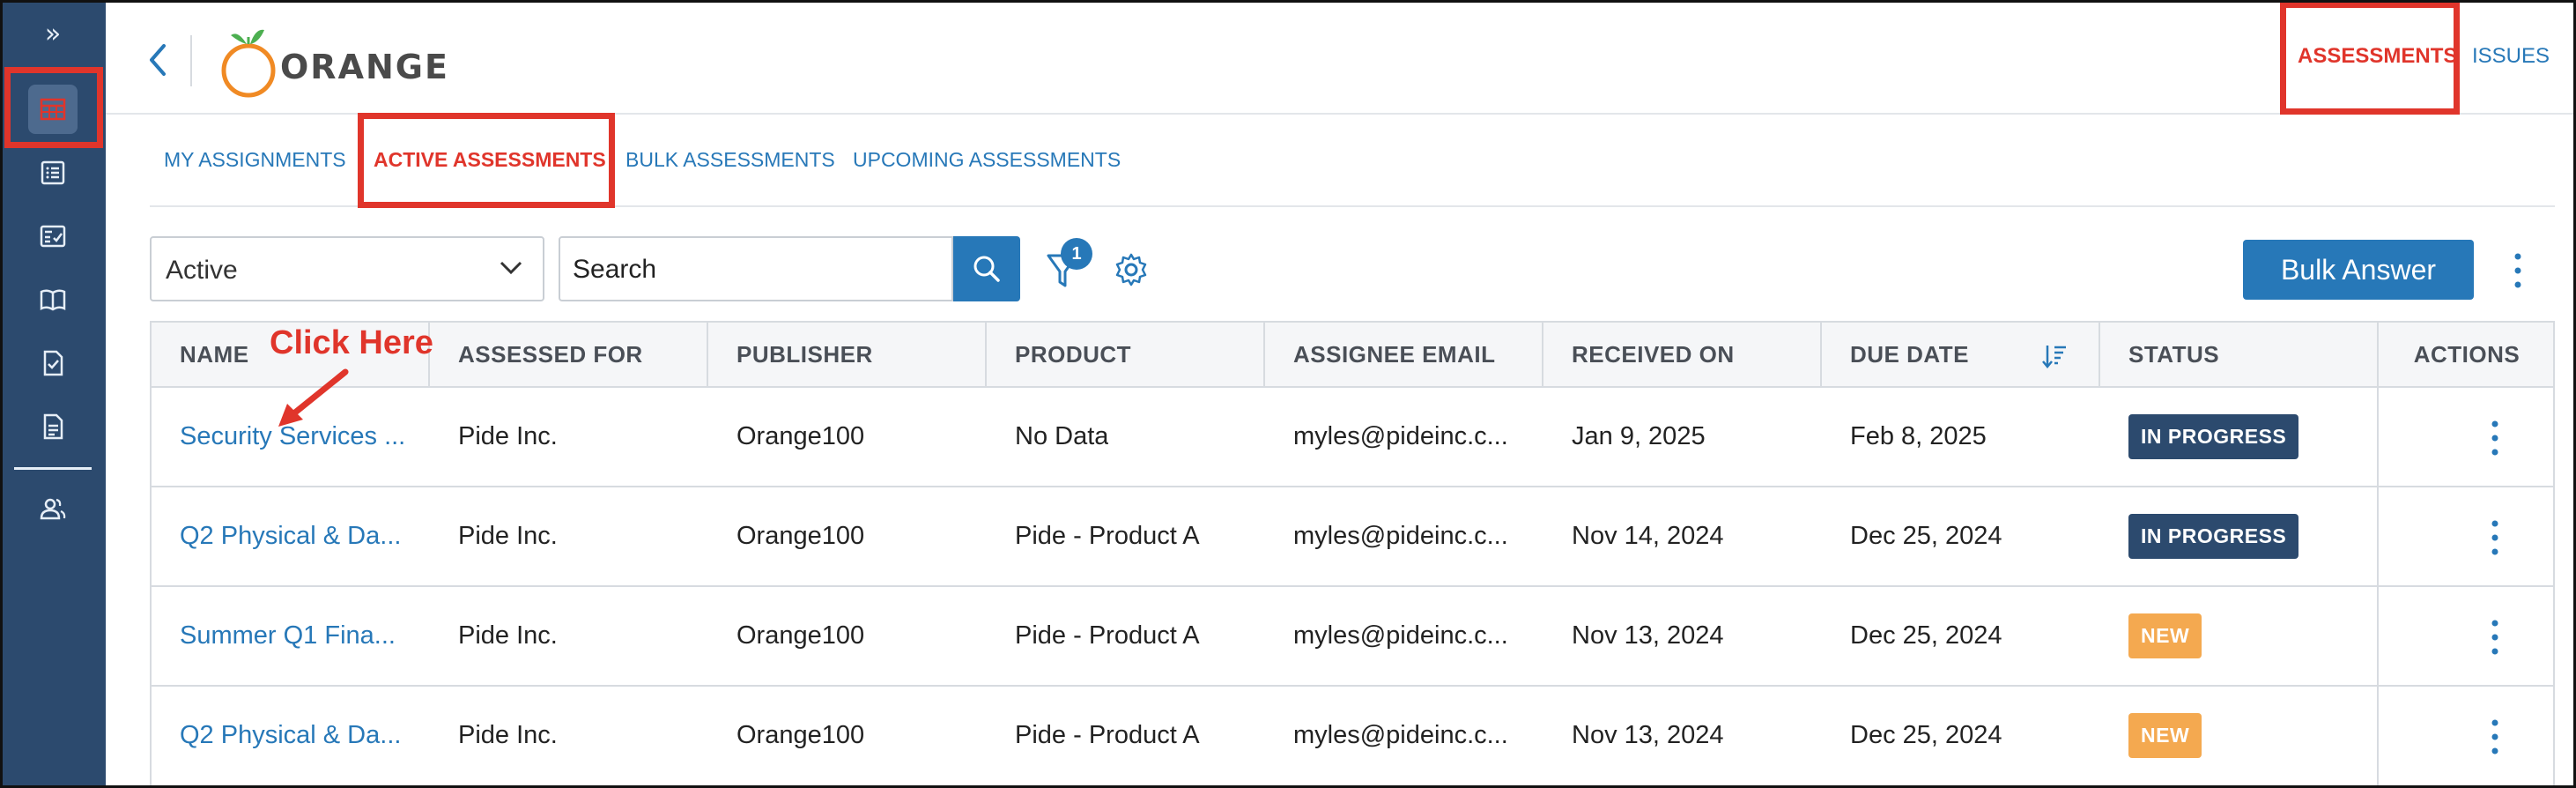 This screenshot has width=2576, height=788. I want to click on chevron-down-icon, so click(511, 268).